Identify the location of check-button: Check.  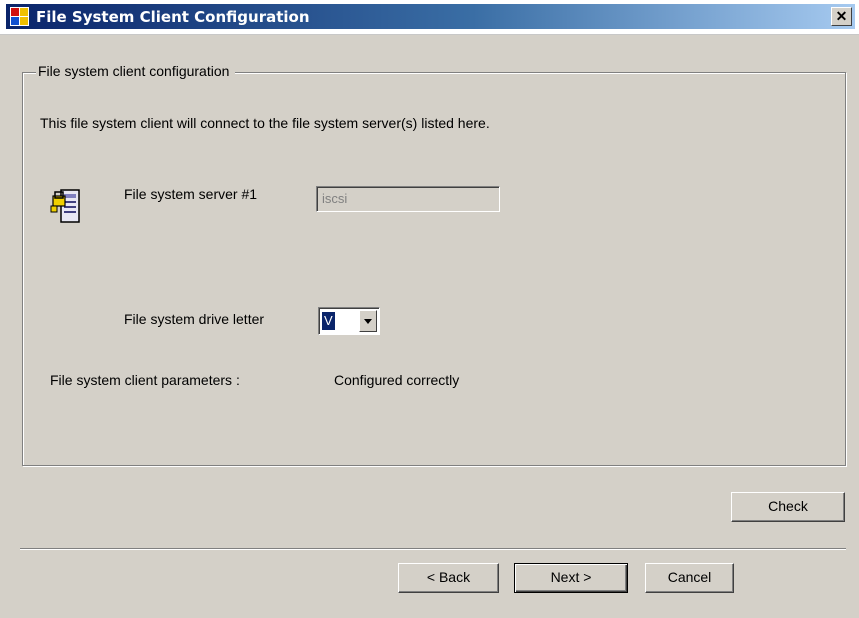
(788, 507).